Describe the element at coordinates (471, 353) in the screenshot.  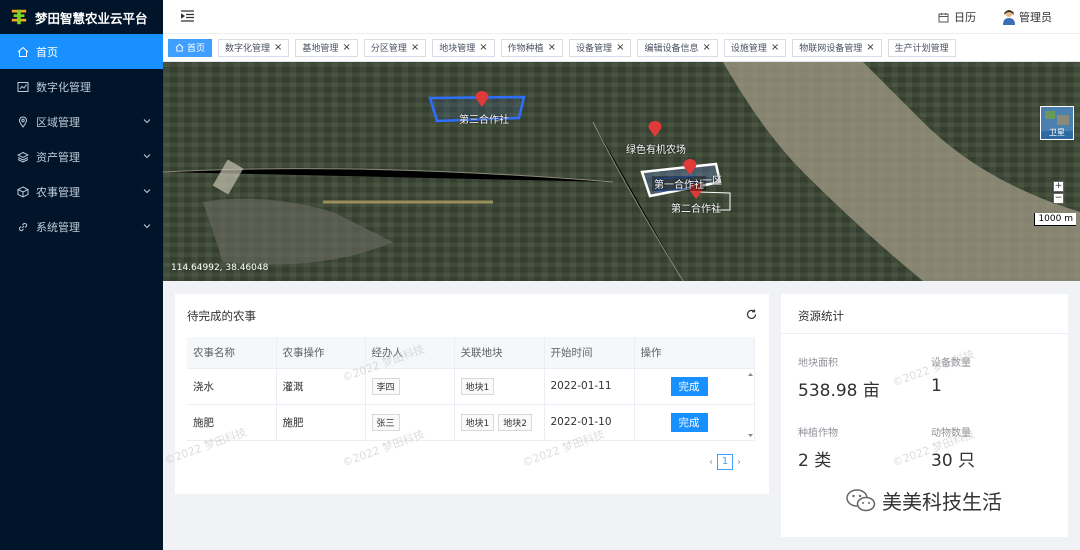
I see `table-header-row: 农事名称 农事操作 经办人 关联地块 开始时间 操作` at that location.